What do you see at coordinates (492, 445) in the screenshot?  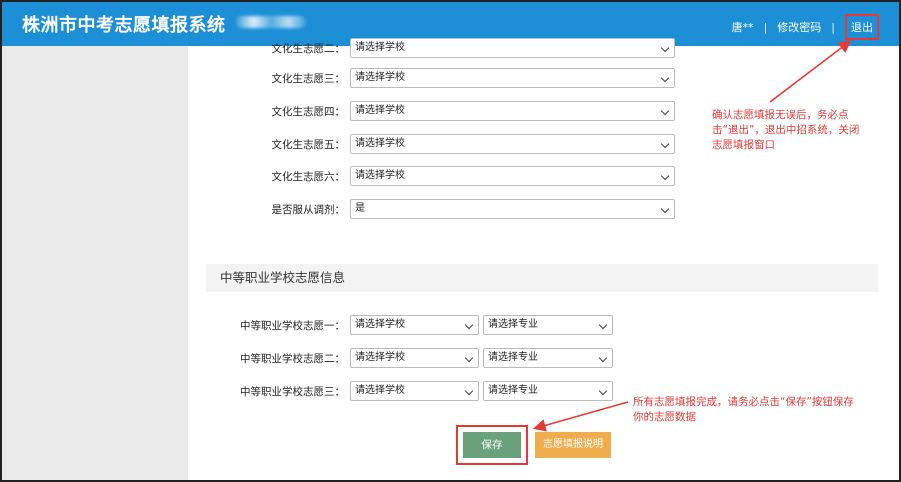 I see `save-button: 保存` at bounding box center [492, 445].